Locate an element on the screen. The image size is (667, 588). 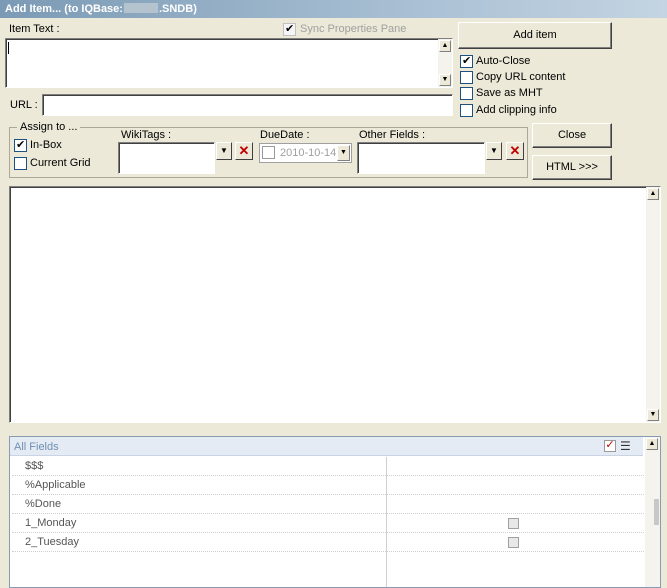
duedate-dropdown-icon: ▼ is located at coordinates (343, 153).